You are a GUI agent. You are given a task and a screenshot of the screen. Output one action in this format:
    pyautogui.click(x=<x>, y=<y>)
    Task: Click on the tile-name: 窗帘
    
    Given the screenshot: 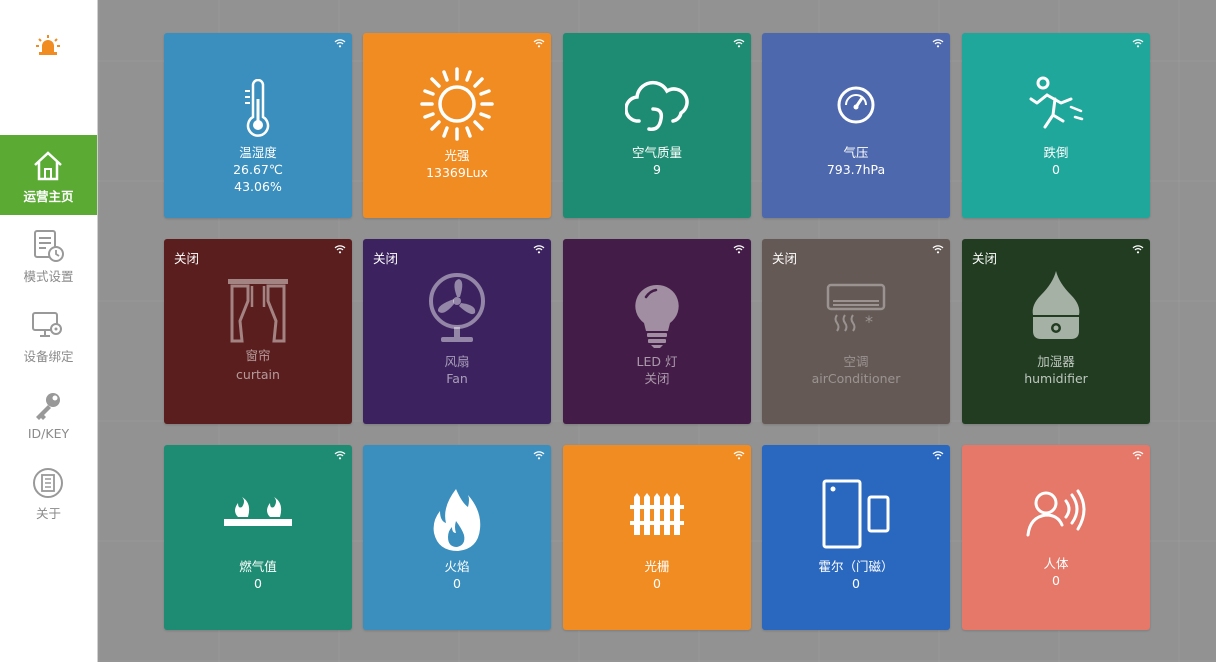 What is the action you would take?
    pyautogui.click(x=258, y=355)
    